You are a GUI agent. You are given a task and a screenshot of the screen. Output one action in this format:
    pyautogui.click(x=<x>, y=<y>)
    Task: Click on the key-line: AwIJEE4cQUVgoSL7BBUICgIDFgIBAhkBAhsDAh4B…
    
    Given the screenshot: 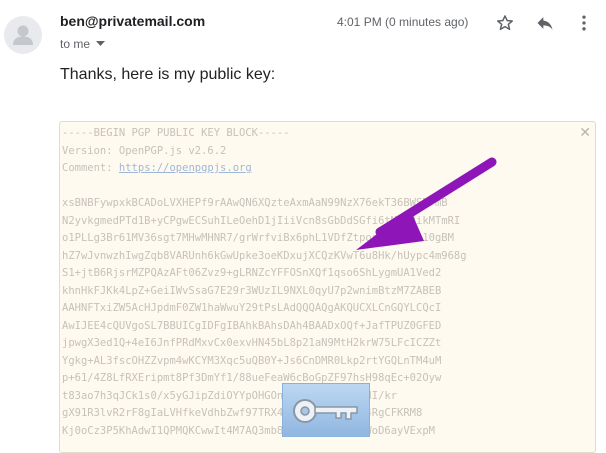 What is the action you would take?
    pyautogui.click(x=252, y=325)
    